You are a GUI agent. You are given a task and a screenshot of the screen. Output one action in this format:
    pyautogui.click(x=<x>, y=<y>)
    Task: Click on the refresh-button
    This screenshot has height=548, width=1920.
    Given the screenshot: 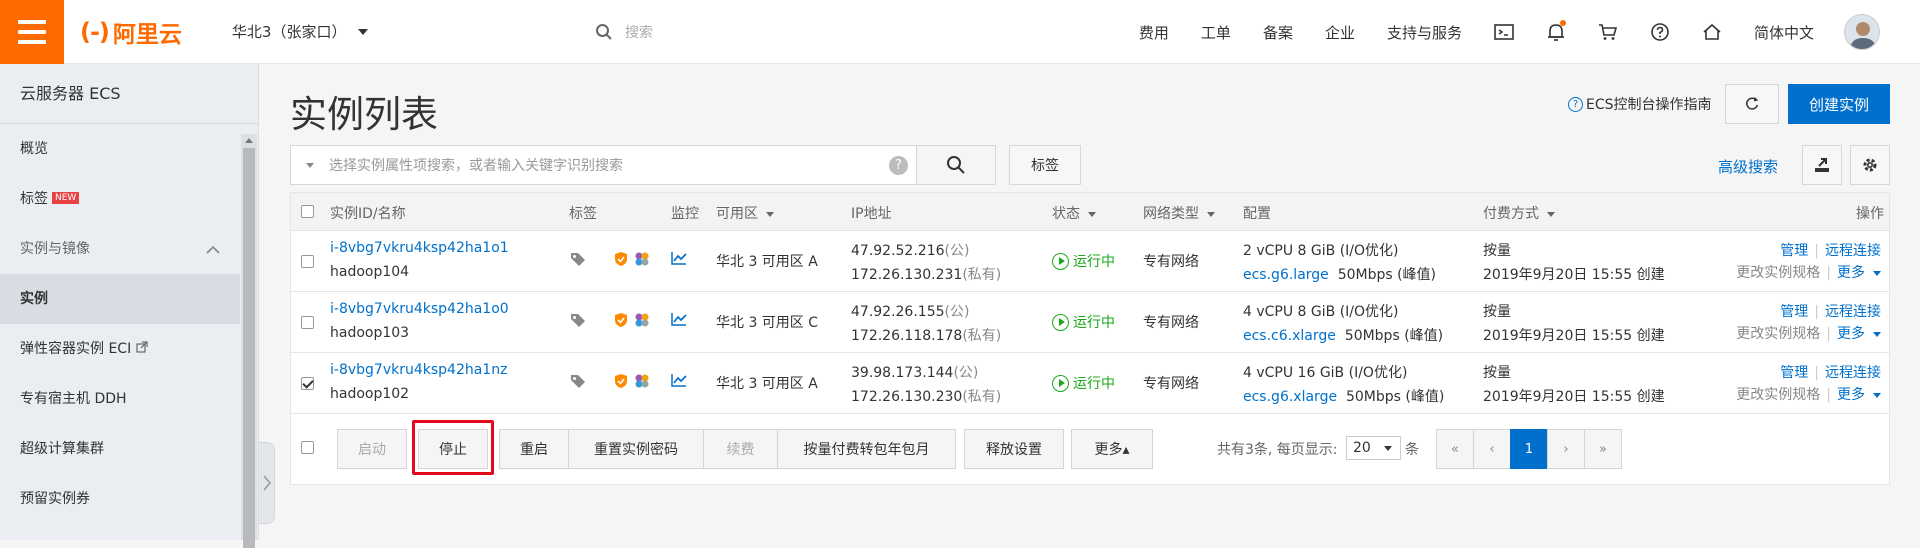 What is the action you would take?
    pyautogui.click(x=1752, y=104)
    